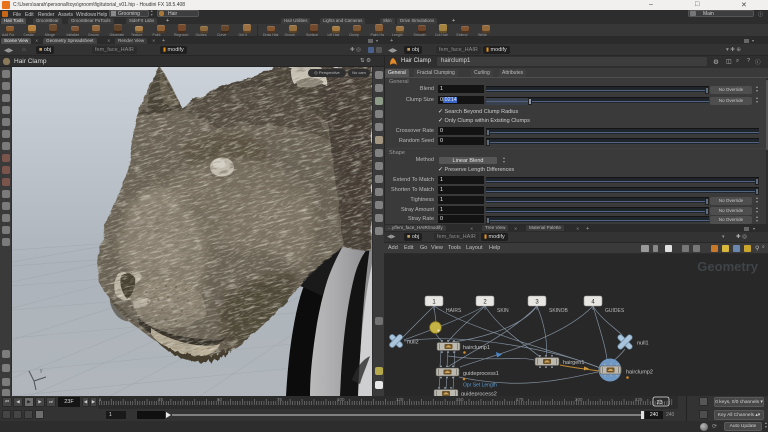 The height and width of the screenshot is (432, 768). What do you see at coordinates (727, 266) in the screenshot?
I see `svg-text: Geometry` at bounding box center [727, 266].